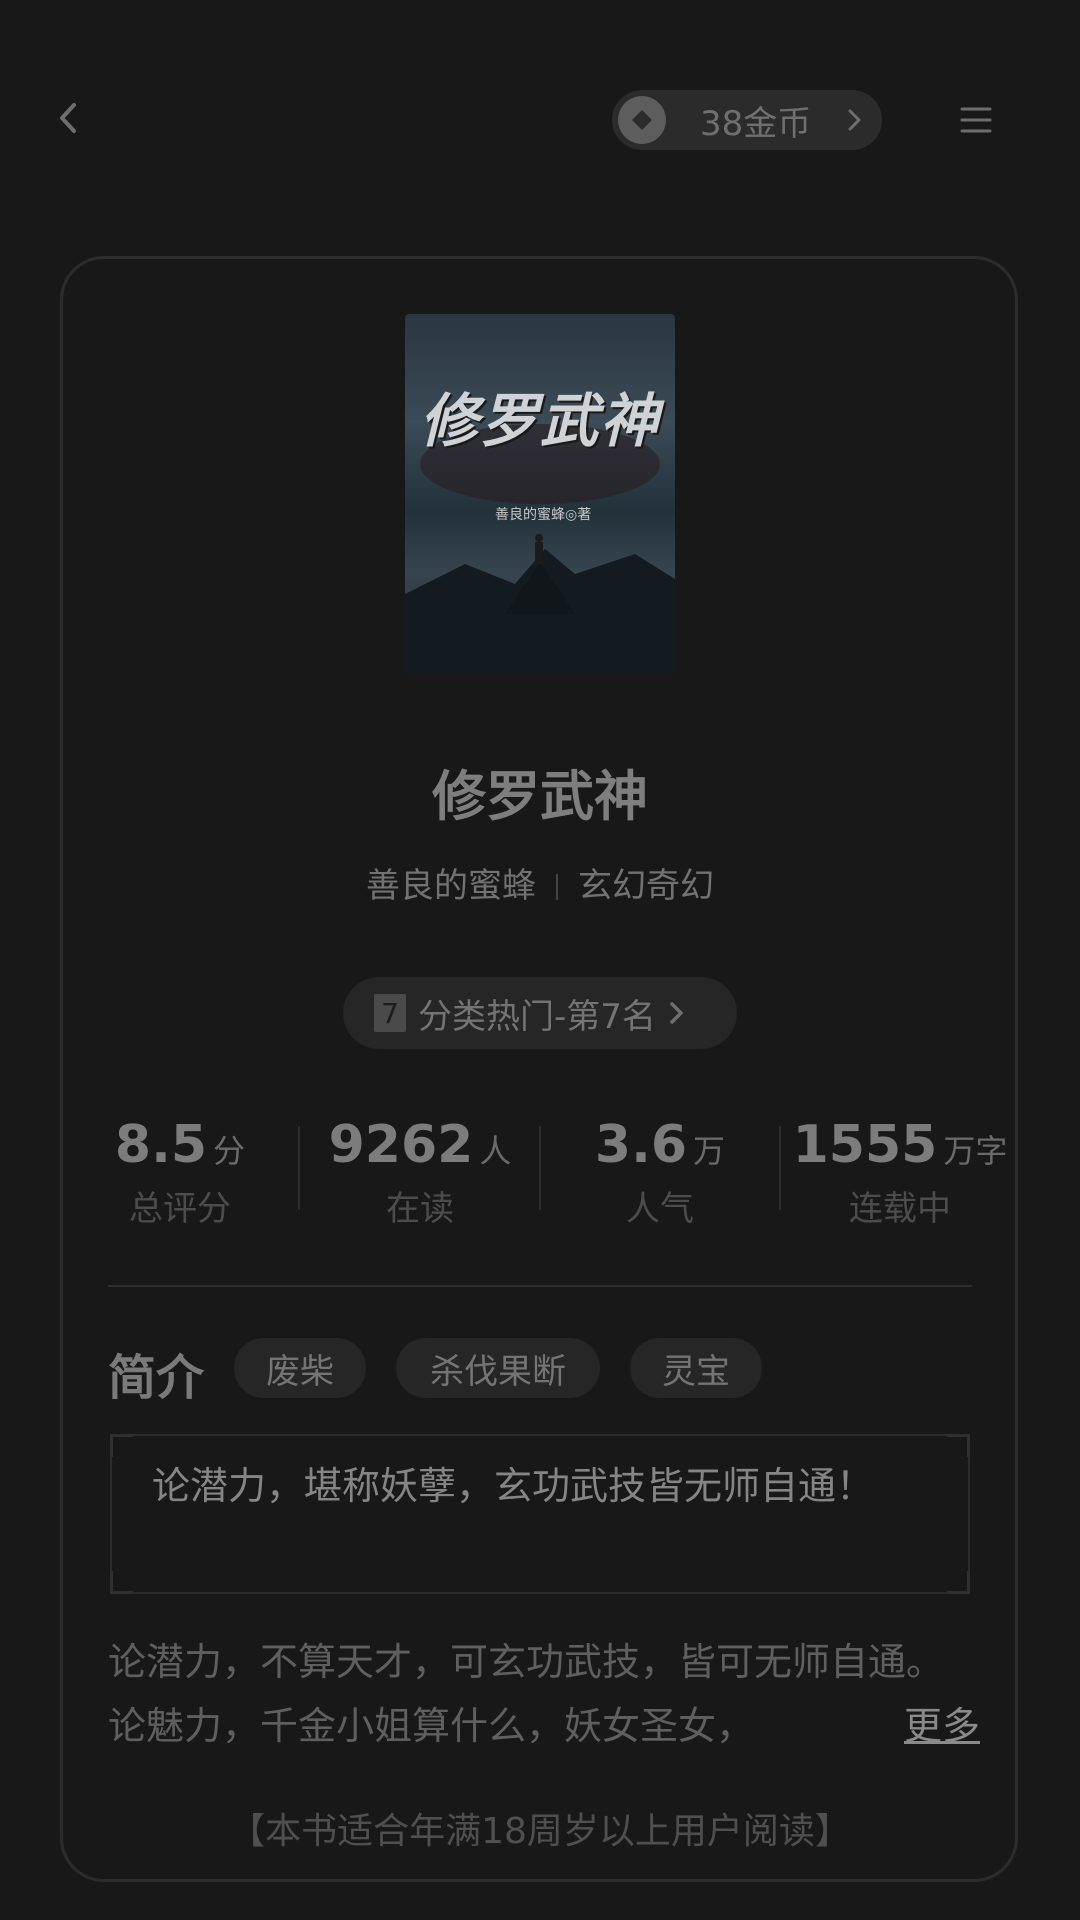  I want to click on menu-icon, so click(976, 120).